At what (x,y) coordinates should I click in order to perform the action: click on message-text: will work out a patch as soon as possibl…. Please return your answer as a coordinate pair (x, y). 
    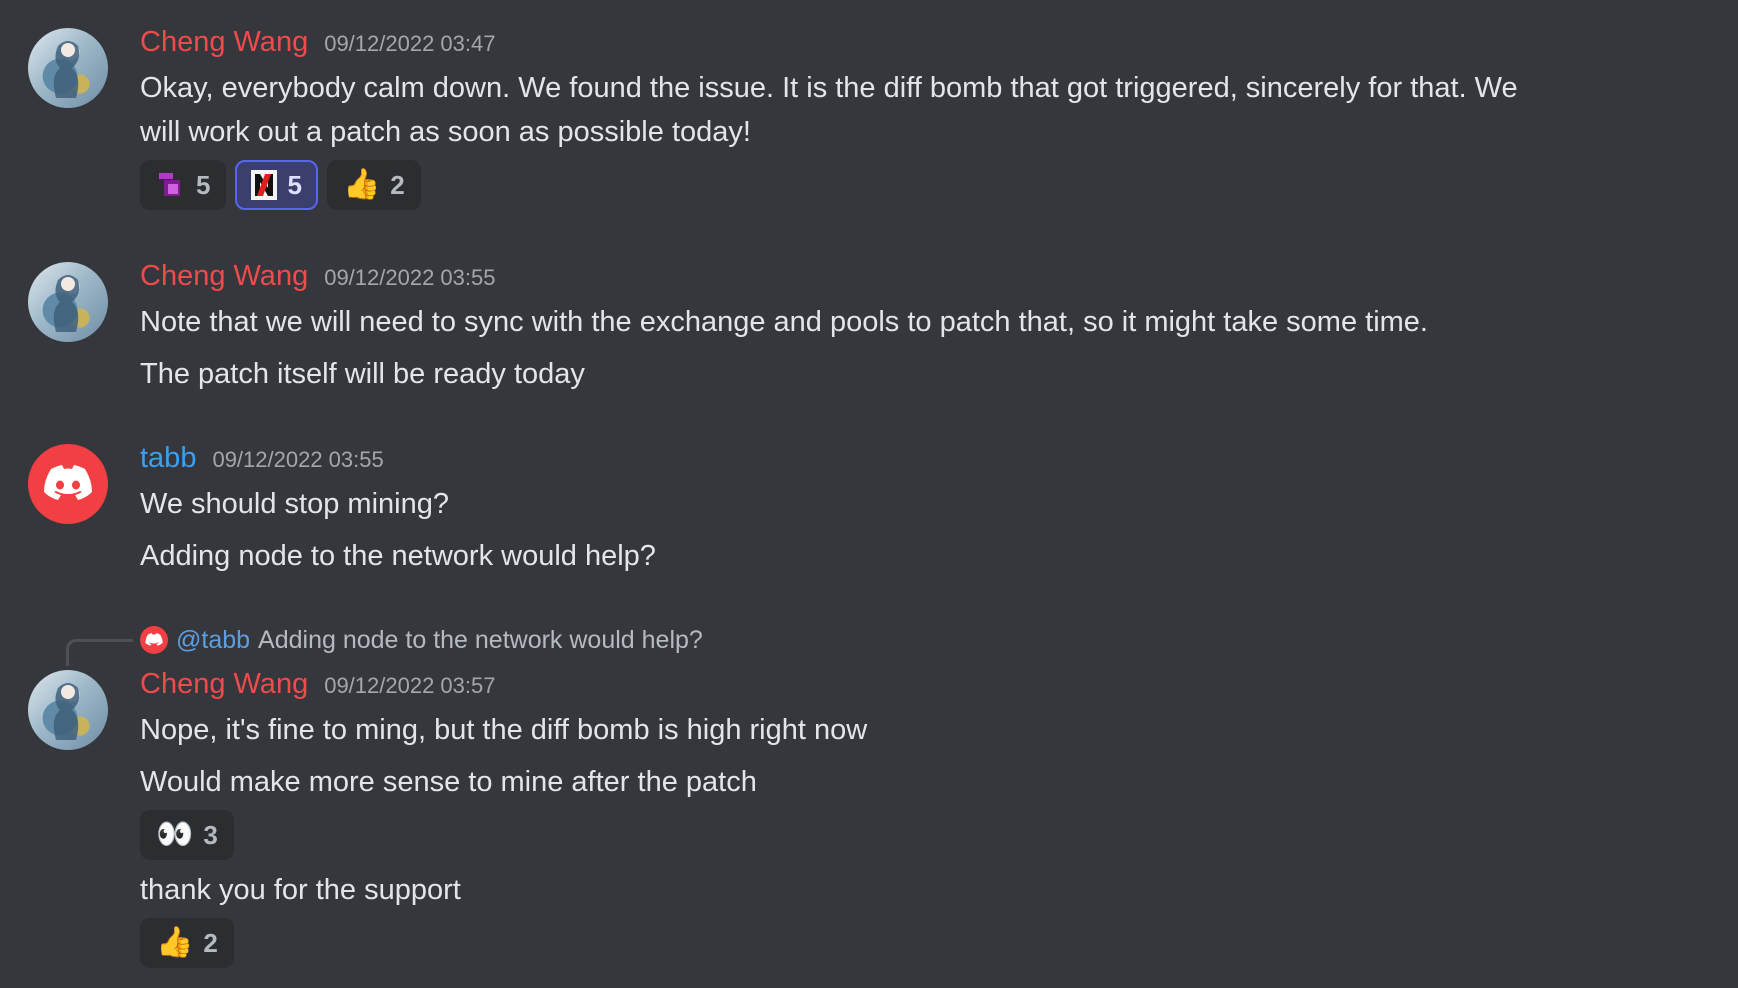
    Looking at the image, I should click on (445, 132).